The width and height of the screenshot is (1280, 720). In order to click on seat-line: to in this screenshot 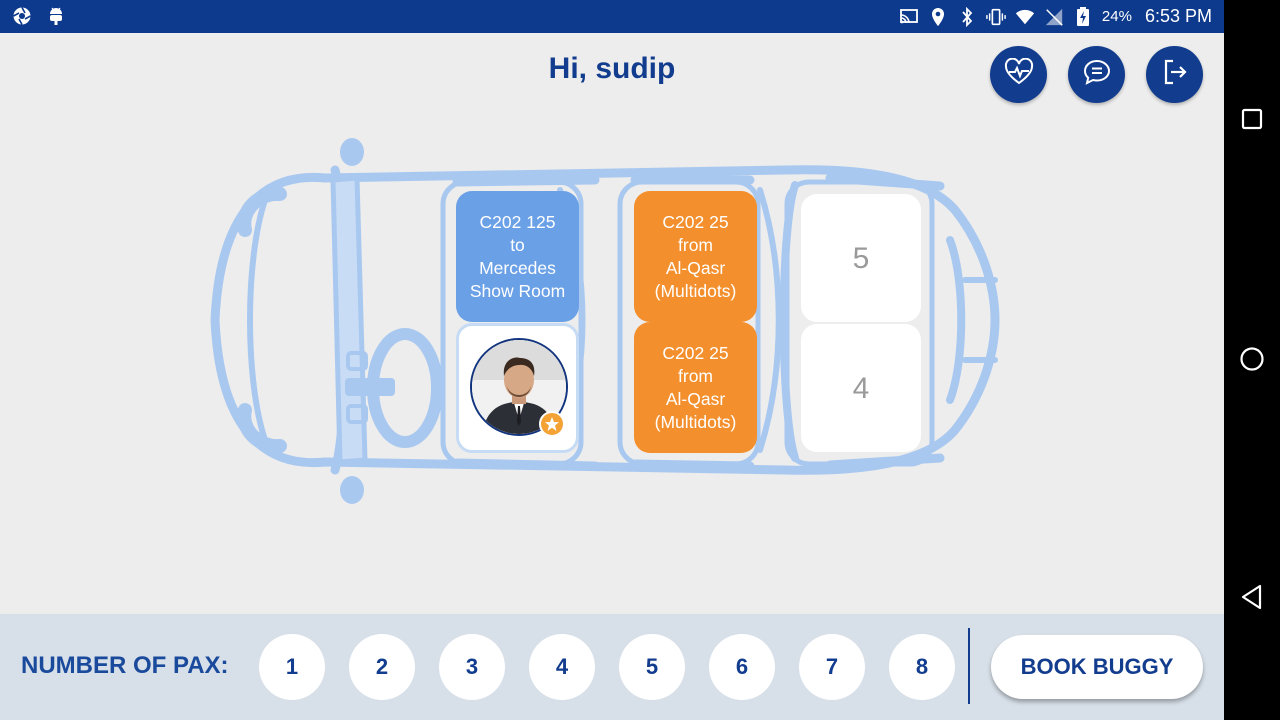, I will do `click(517, 244)`.